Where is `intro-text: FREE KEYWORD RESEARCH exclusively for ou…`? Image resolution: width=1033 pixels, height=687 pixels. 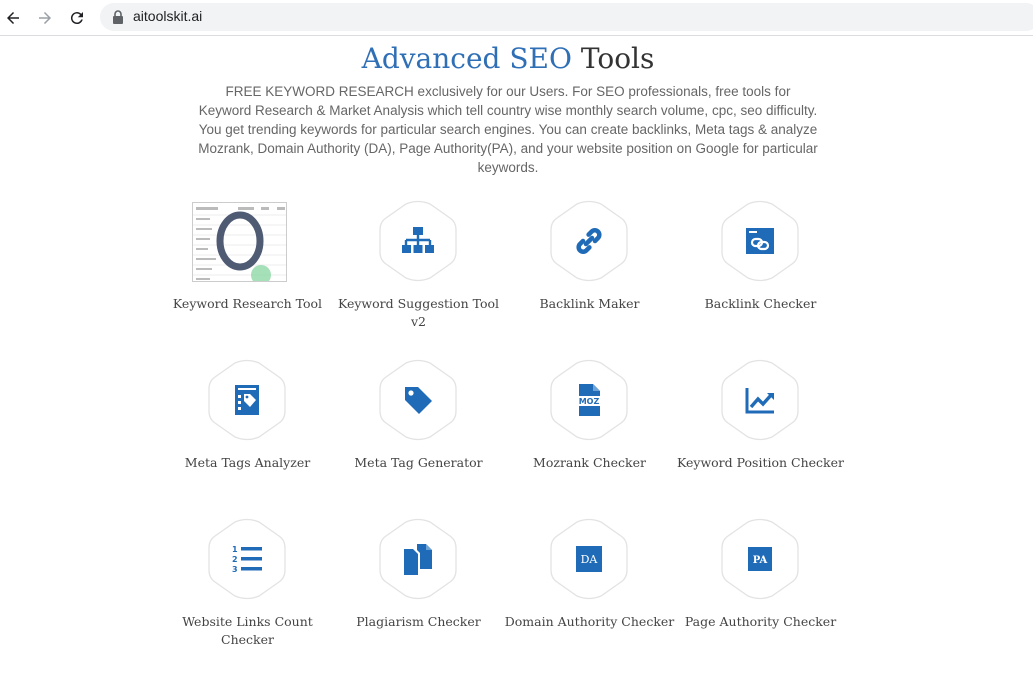 intro-text: FREE KEYWORD RESEARCH exclusively for ou… is located at coordinates (508, 129).